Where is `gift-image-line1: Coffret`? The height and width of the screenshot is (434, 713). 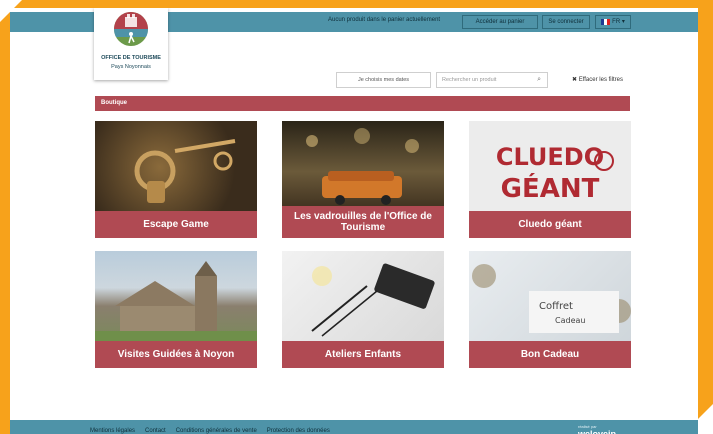
gift-image-line1: Coffret is located at coordinates (556, 306).